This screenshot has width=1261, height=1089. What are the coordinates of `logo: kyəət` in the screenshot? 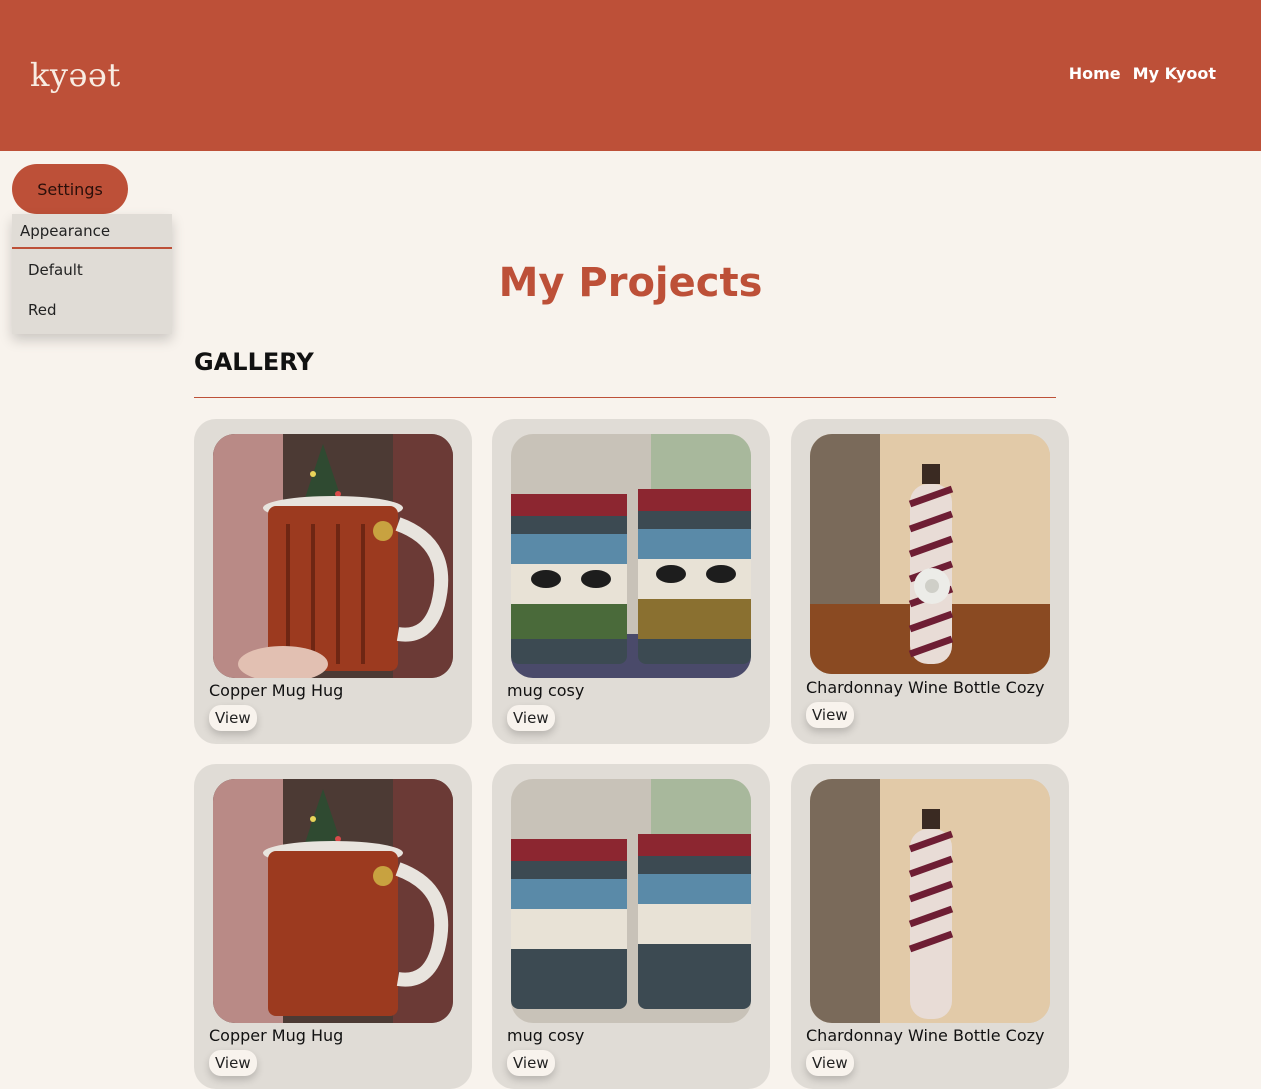 It's located at (75, 75).